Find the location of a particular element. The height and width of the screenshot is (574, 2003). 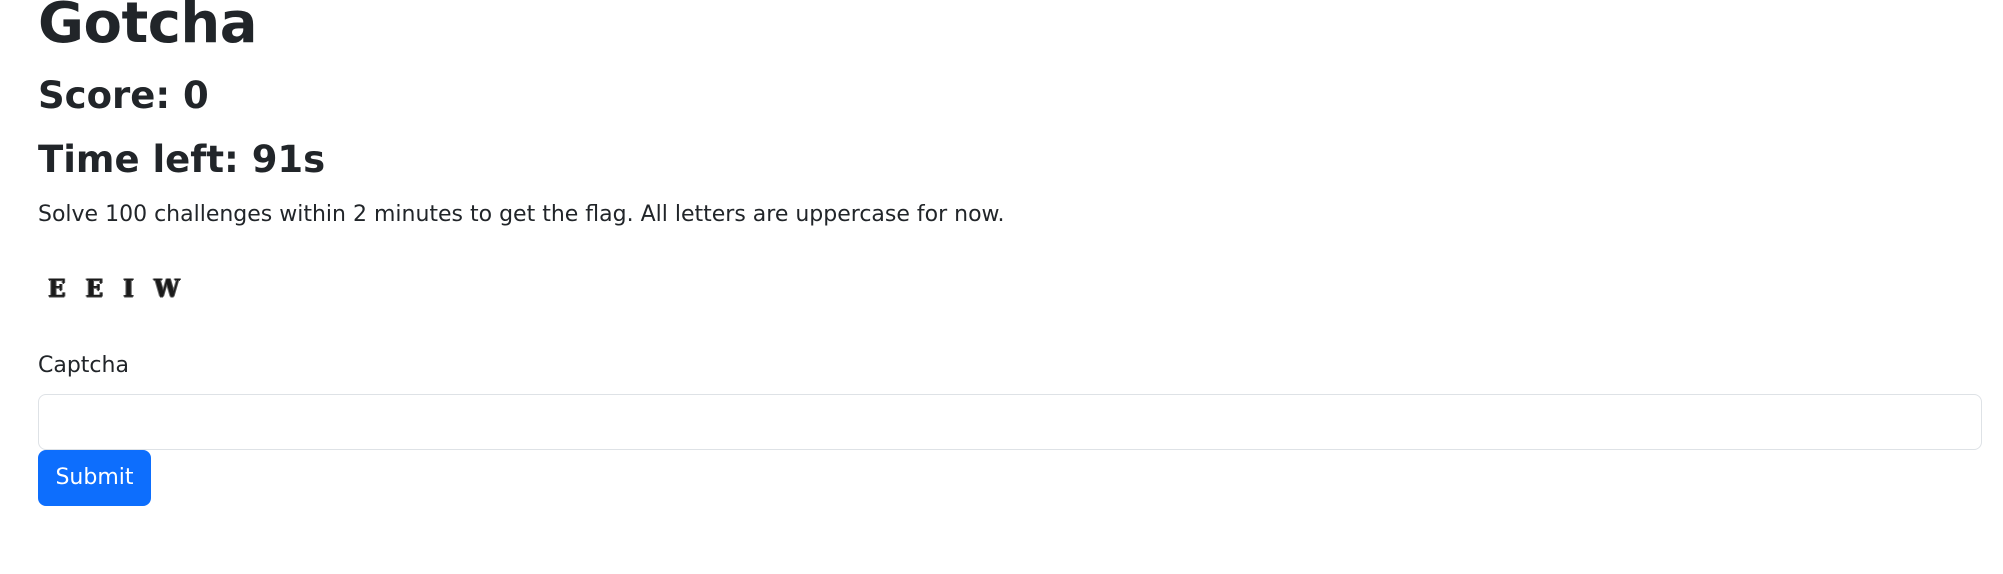

captcha-input is located at coordinates (1010, 422).